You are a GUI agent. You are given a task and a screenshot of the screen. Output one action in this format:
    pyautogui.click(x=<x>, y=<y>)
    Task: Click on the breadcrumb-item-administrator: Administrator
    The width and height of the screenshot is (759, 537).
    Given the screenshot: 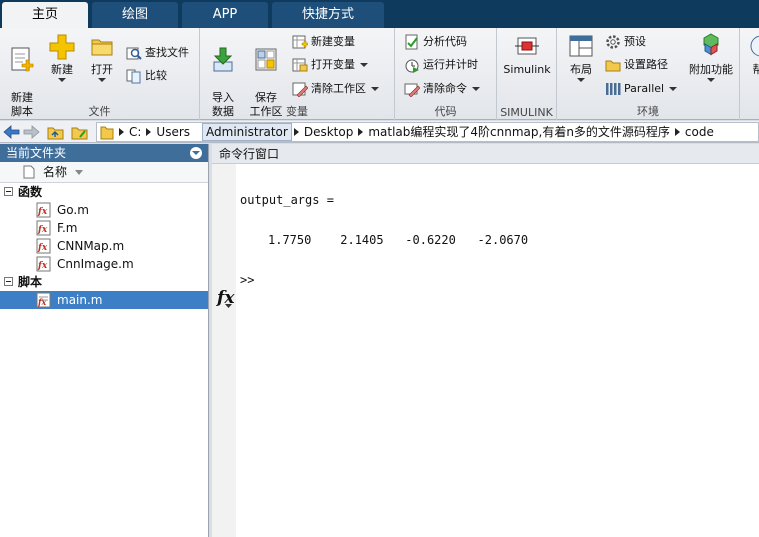 What is the action you would take?
    pyautogui.click(x=247, y=132)
    